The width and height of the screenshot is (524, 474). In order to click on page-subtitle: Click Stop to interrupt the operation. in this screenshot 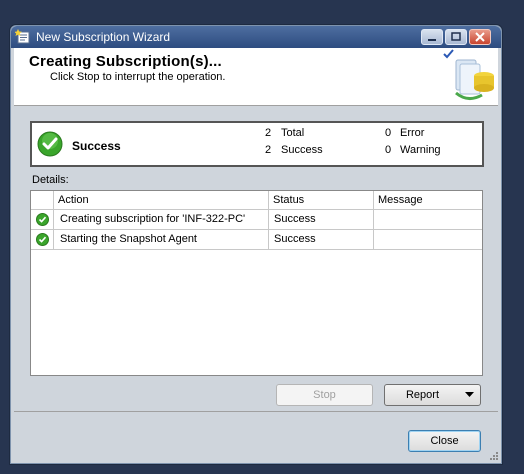, I will do `click(138, 77)`.